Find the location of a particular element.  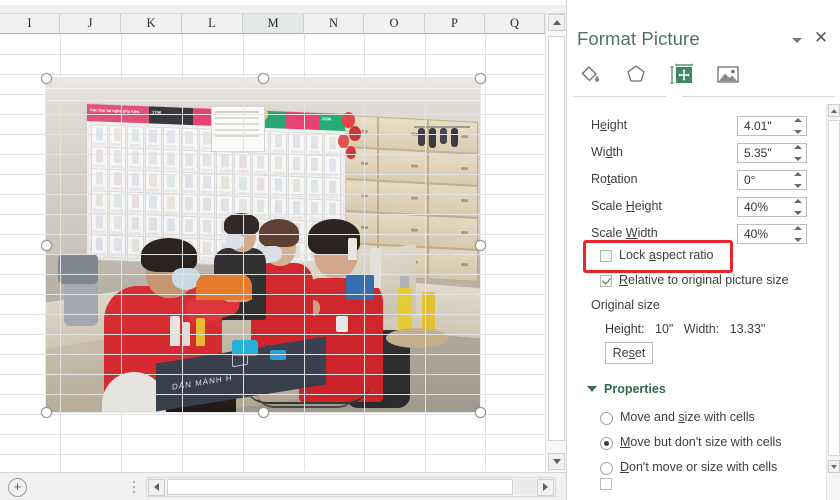

column-header-row: IJKLMNOPQ is located at coordinates (272, 24).